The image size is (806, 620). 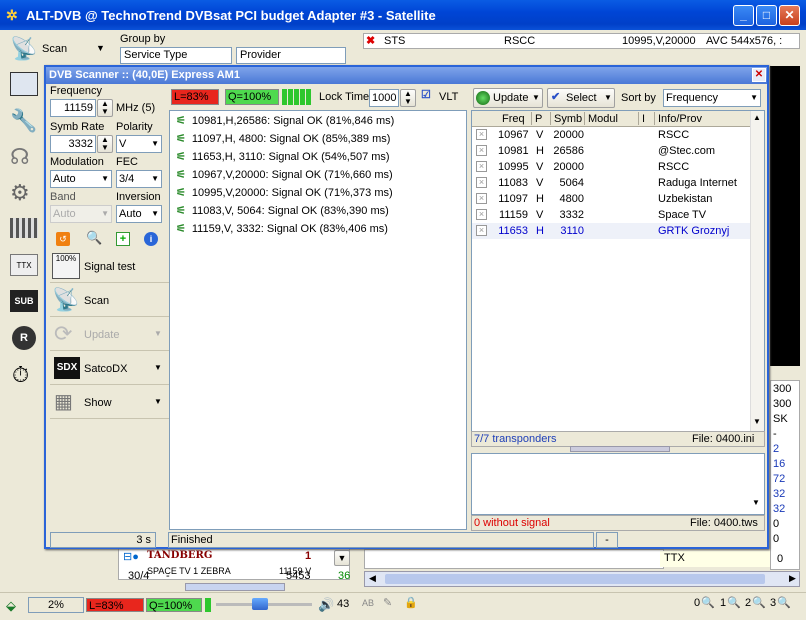 I want to click on minimize-button: _, so click(x=743, y=15).